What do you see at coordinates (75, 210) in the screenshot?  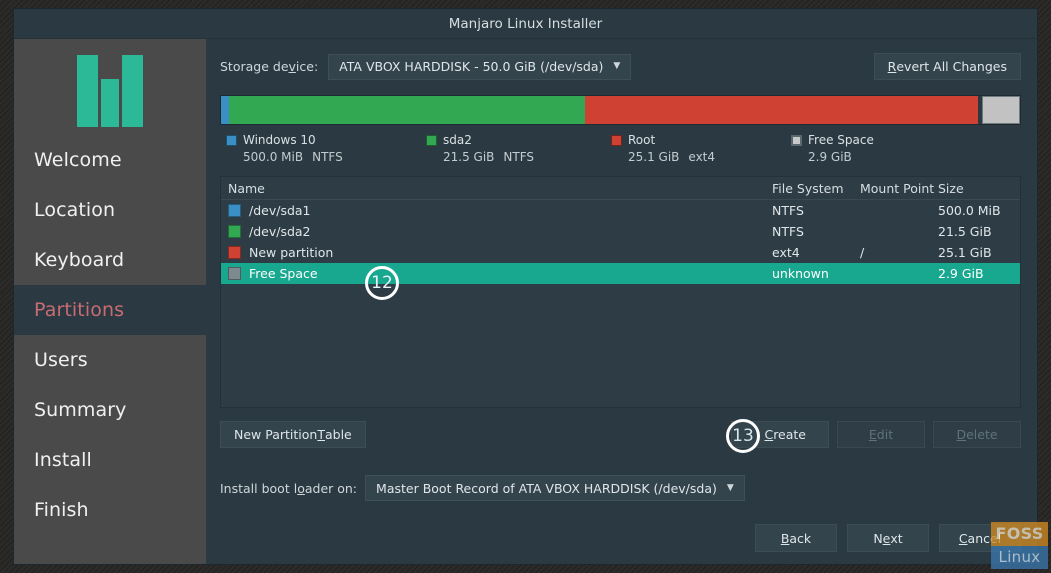 I see `sidebar-item-label: Location` at bounding box center [75, 210].